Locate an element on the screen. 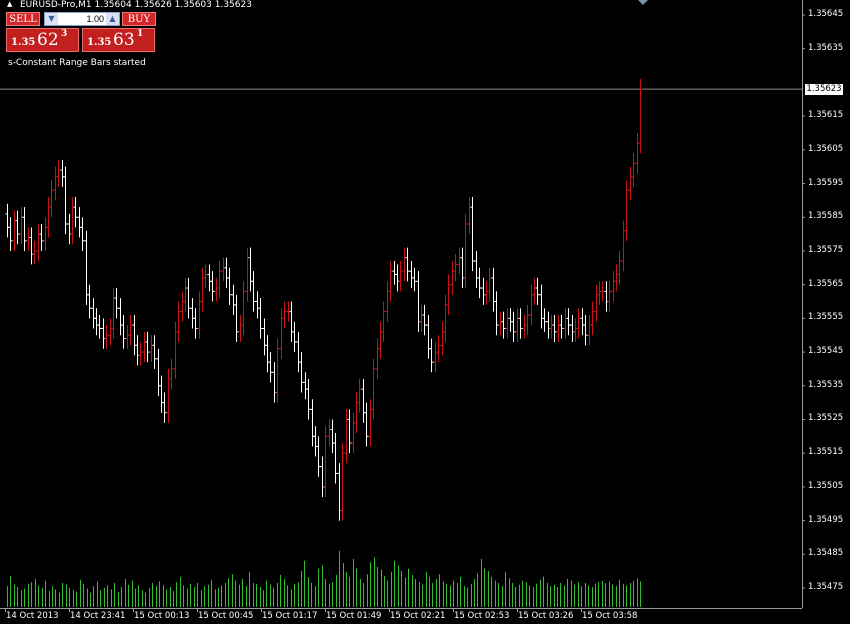  price-axis-label: 1.35575 is located at coordinates (826, 249).